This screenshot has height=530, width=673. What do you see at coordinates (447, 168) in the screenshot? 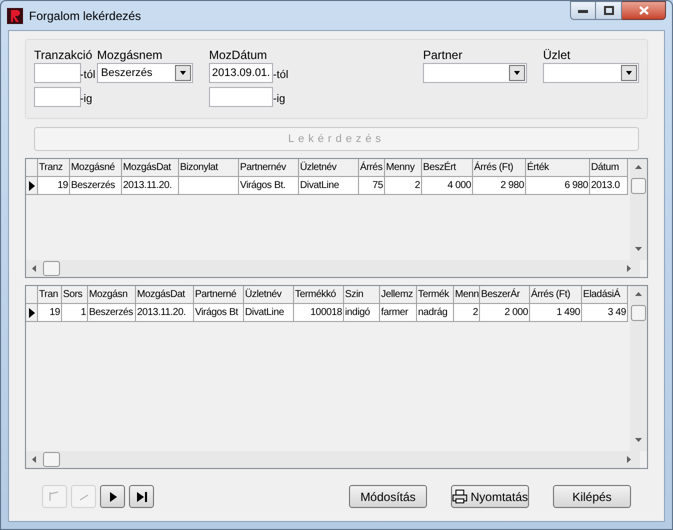
I see `column-header: BeszÉrt` at bounding box center [447, 168].